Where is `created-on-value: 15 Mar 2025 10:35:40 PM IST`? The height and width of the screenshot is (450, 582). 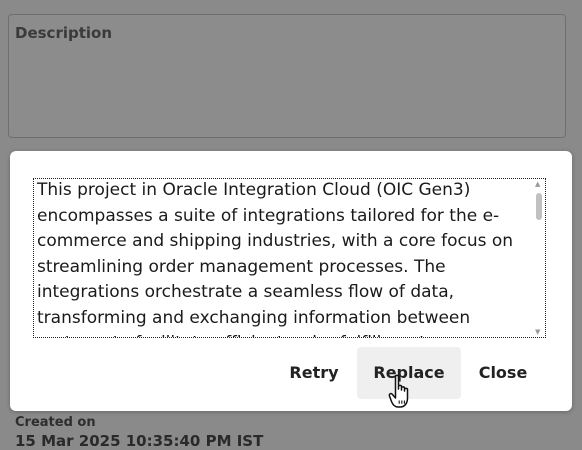 created-on-value: 15 Mar 2025 10:35:40 PM IST is located at coordinates (139, 441).